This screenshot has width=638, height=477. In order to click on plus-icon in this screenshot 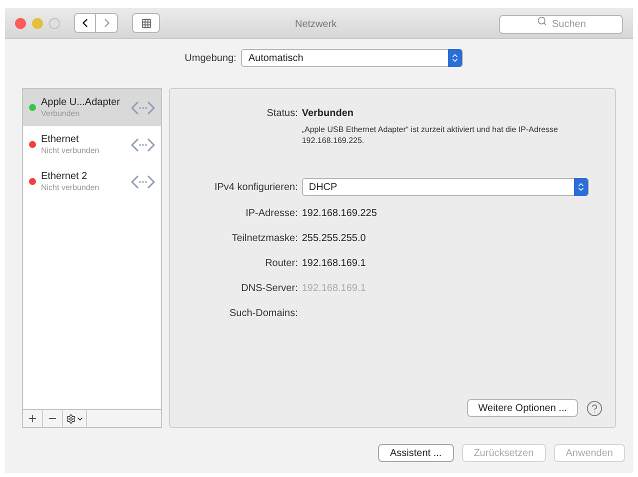, I will do `click(32, 418)`.